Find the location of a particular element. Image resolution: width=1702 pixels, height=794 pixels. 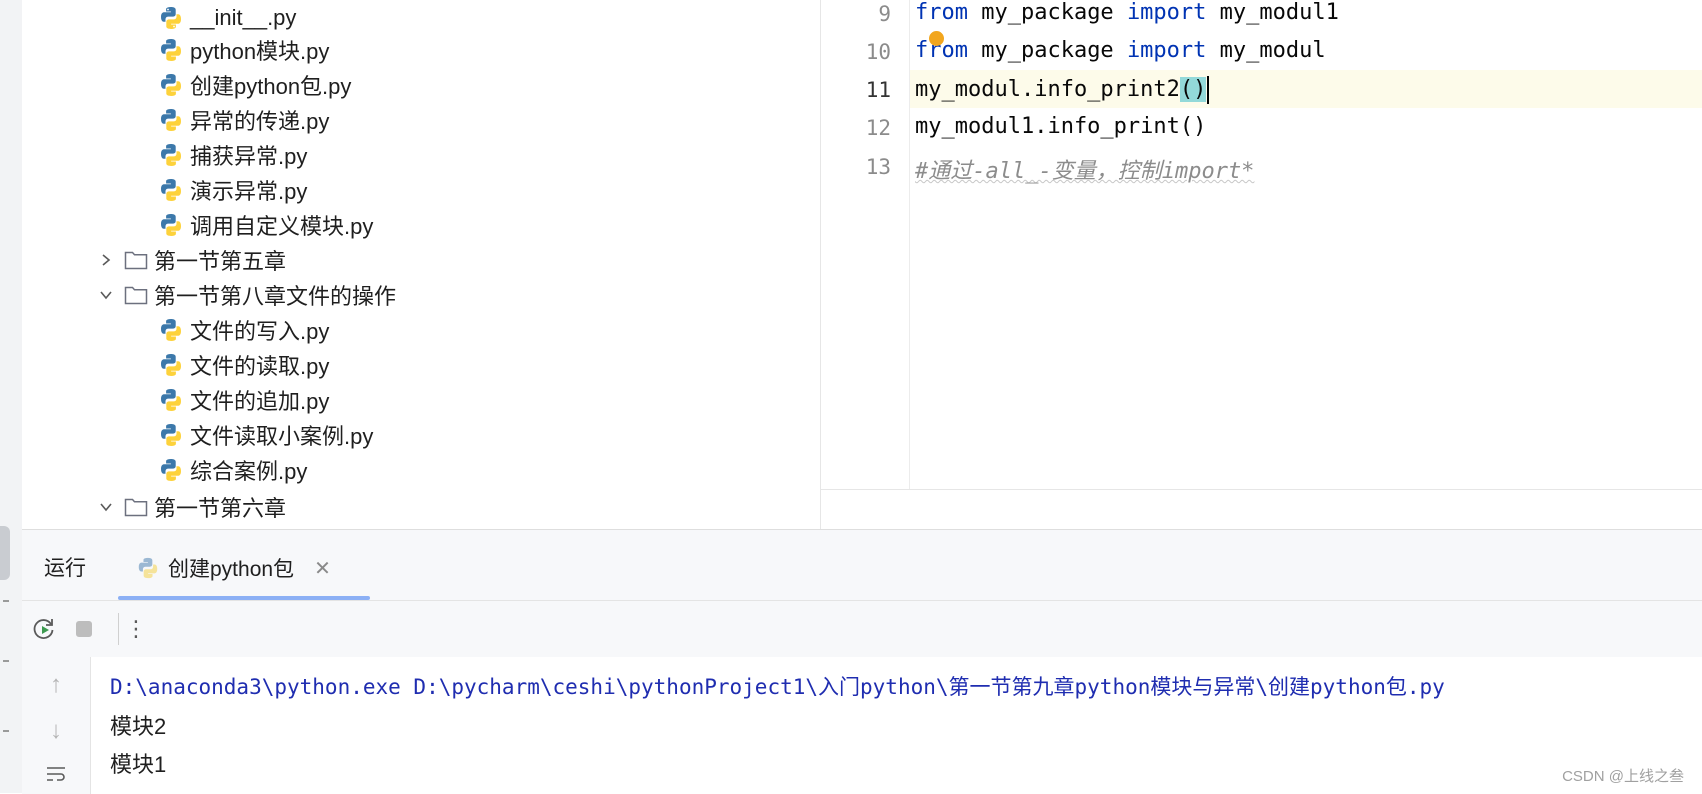

code-line: my_modul.info_print2() is located at coordinates (1062, 90).